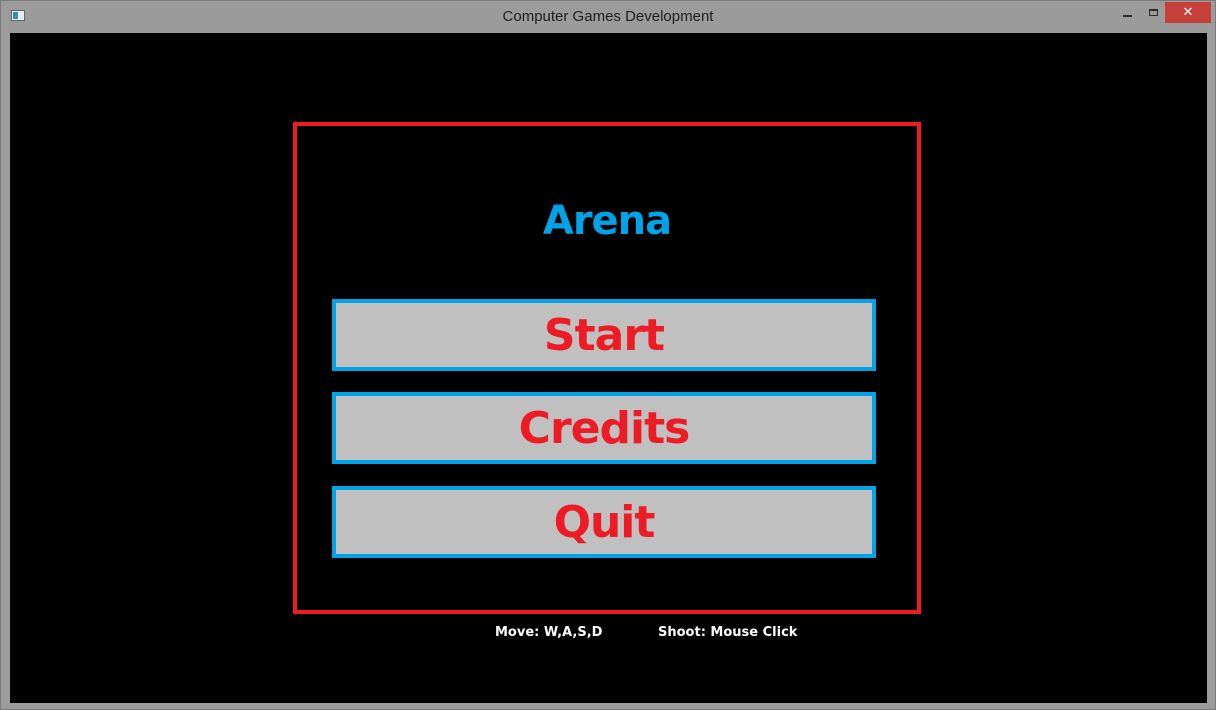  What do you see at coordinates (604, 428) in the screenshot?
I see `credits-button: Credits` at bounding box center [604, 428].